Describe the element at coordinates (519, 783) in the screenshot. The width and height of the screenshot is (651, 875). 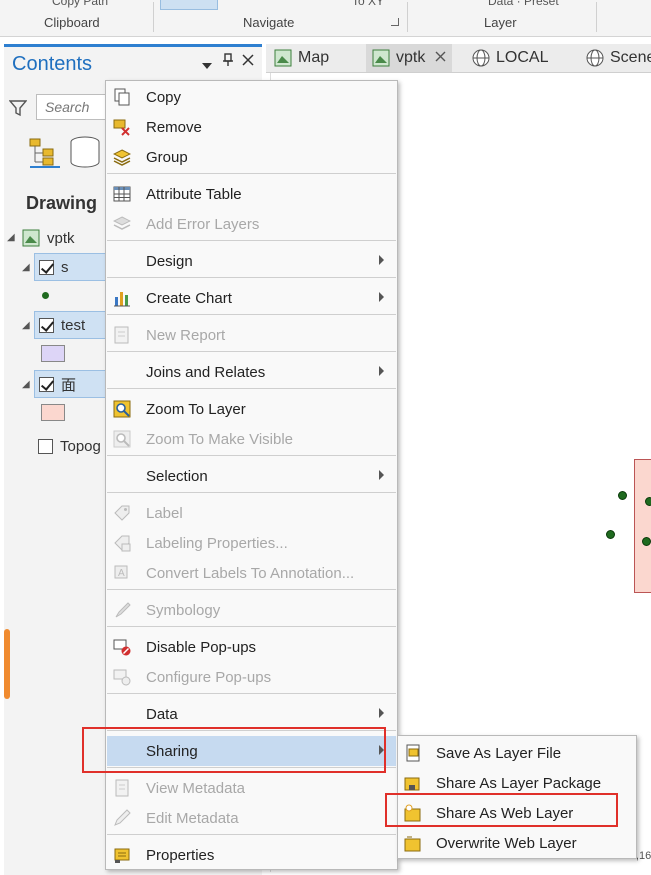
I see `menu-item-label: Share As Layer Package` at that location.